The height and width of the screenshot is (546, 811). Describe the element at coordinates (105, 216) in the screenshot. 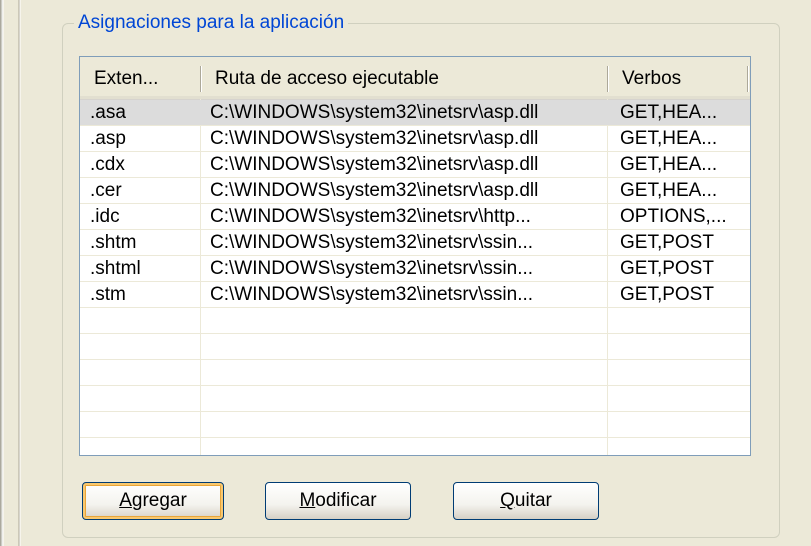

I see `cell-extension: .idc` at that location.